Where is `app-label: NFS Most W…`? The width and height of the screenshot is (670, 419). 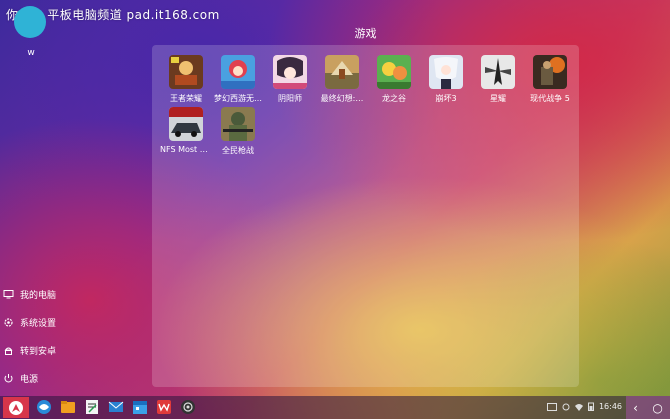 app-label: NFS Most W… is located at coordinates (186, 149).